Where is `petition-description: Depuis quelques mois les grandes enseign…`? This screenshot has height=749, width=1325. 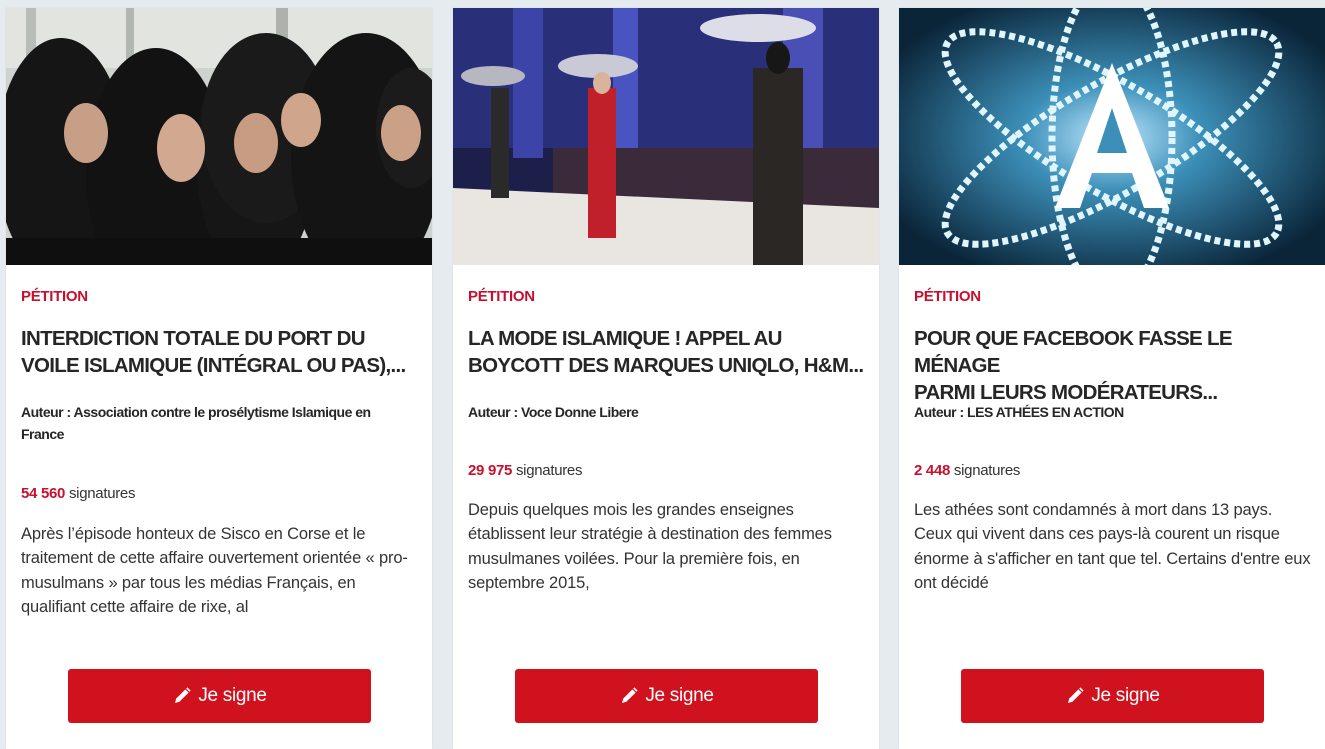 petition-description: Depuis quelques mois les grandes enseign… is located at coordinates (650, 547).